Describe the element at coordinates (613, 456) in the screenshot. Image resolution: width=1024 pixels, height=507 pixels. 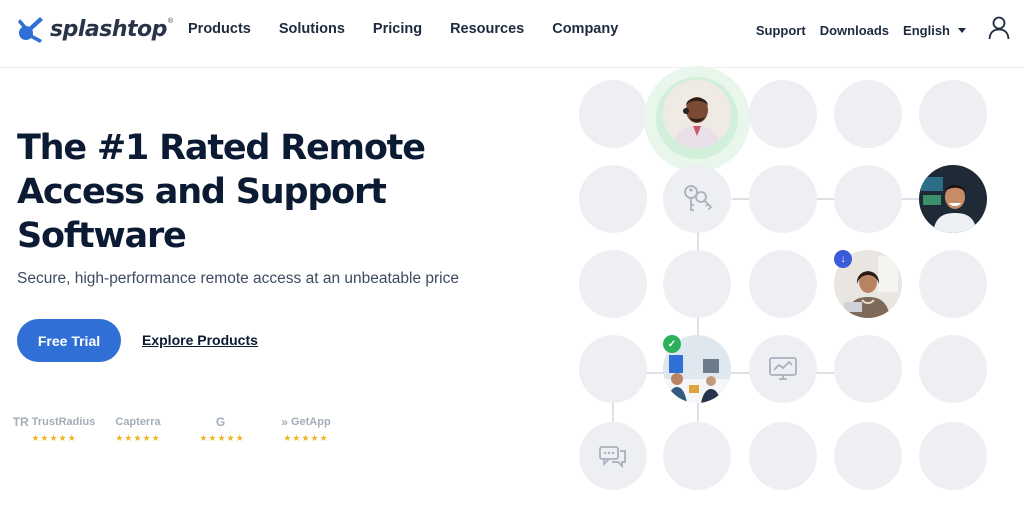
I see `chat-icon` at that location.